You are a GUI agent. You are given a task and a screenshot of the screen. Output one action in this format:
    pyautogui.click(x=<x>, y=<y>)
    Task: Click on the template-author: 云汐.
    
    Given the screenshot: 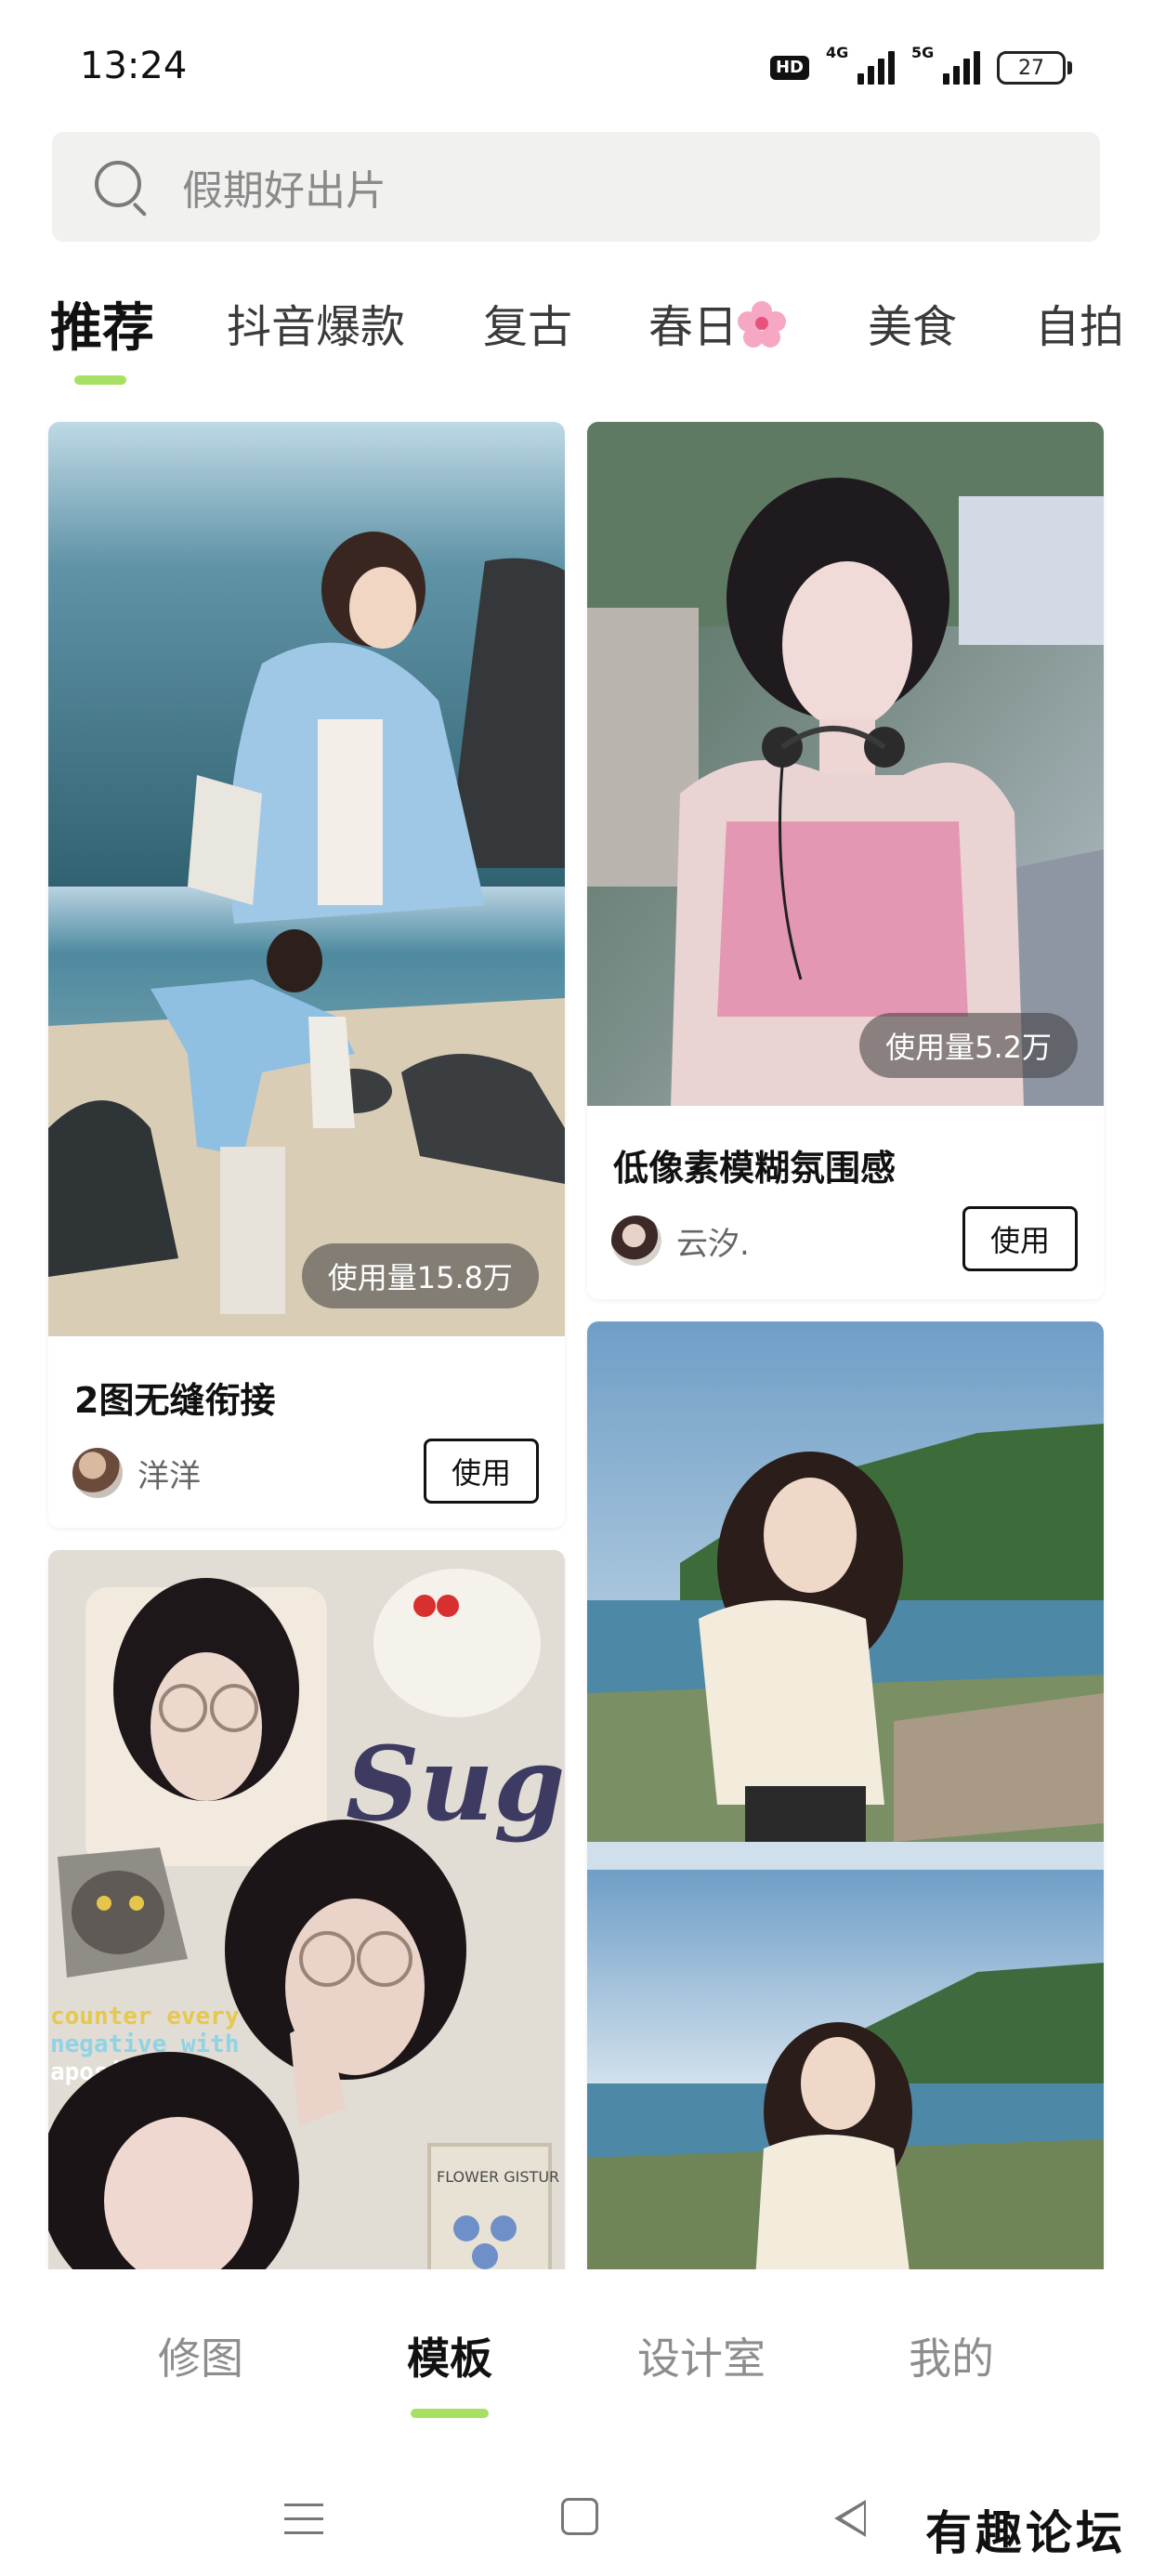 What is the action you would take?
    pyautogui.click(x=680, y=1241)
    